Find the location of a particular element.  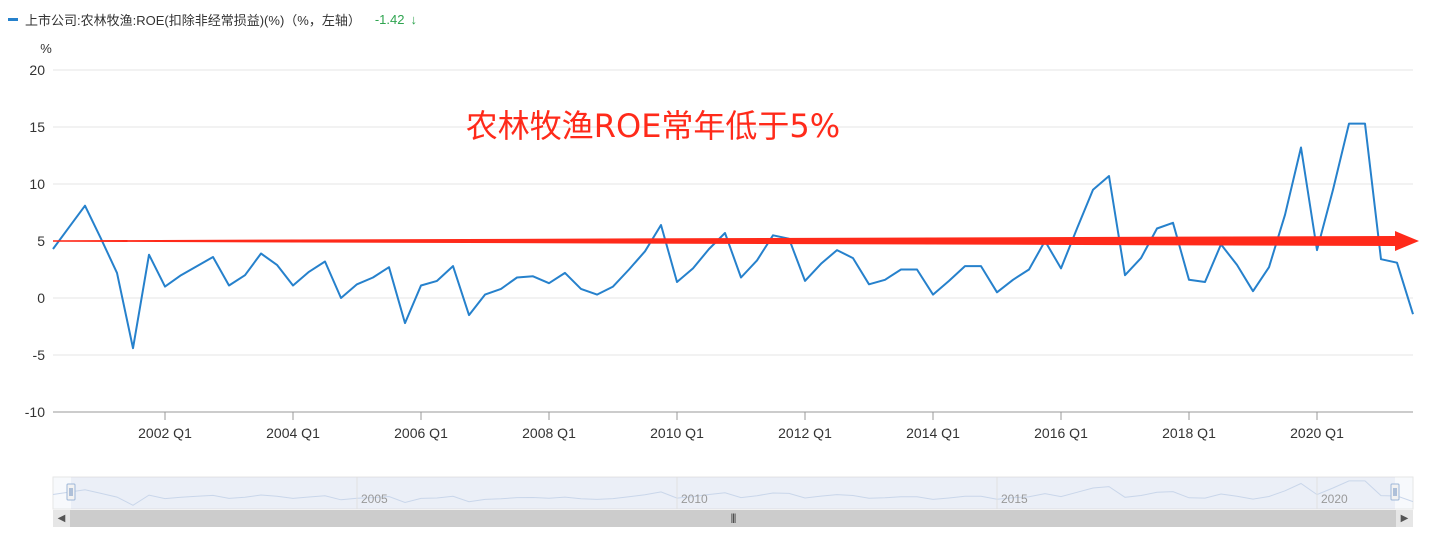

navigator-year-label: 2005 is located at coordinates (374, 499).